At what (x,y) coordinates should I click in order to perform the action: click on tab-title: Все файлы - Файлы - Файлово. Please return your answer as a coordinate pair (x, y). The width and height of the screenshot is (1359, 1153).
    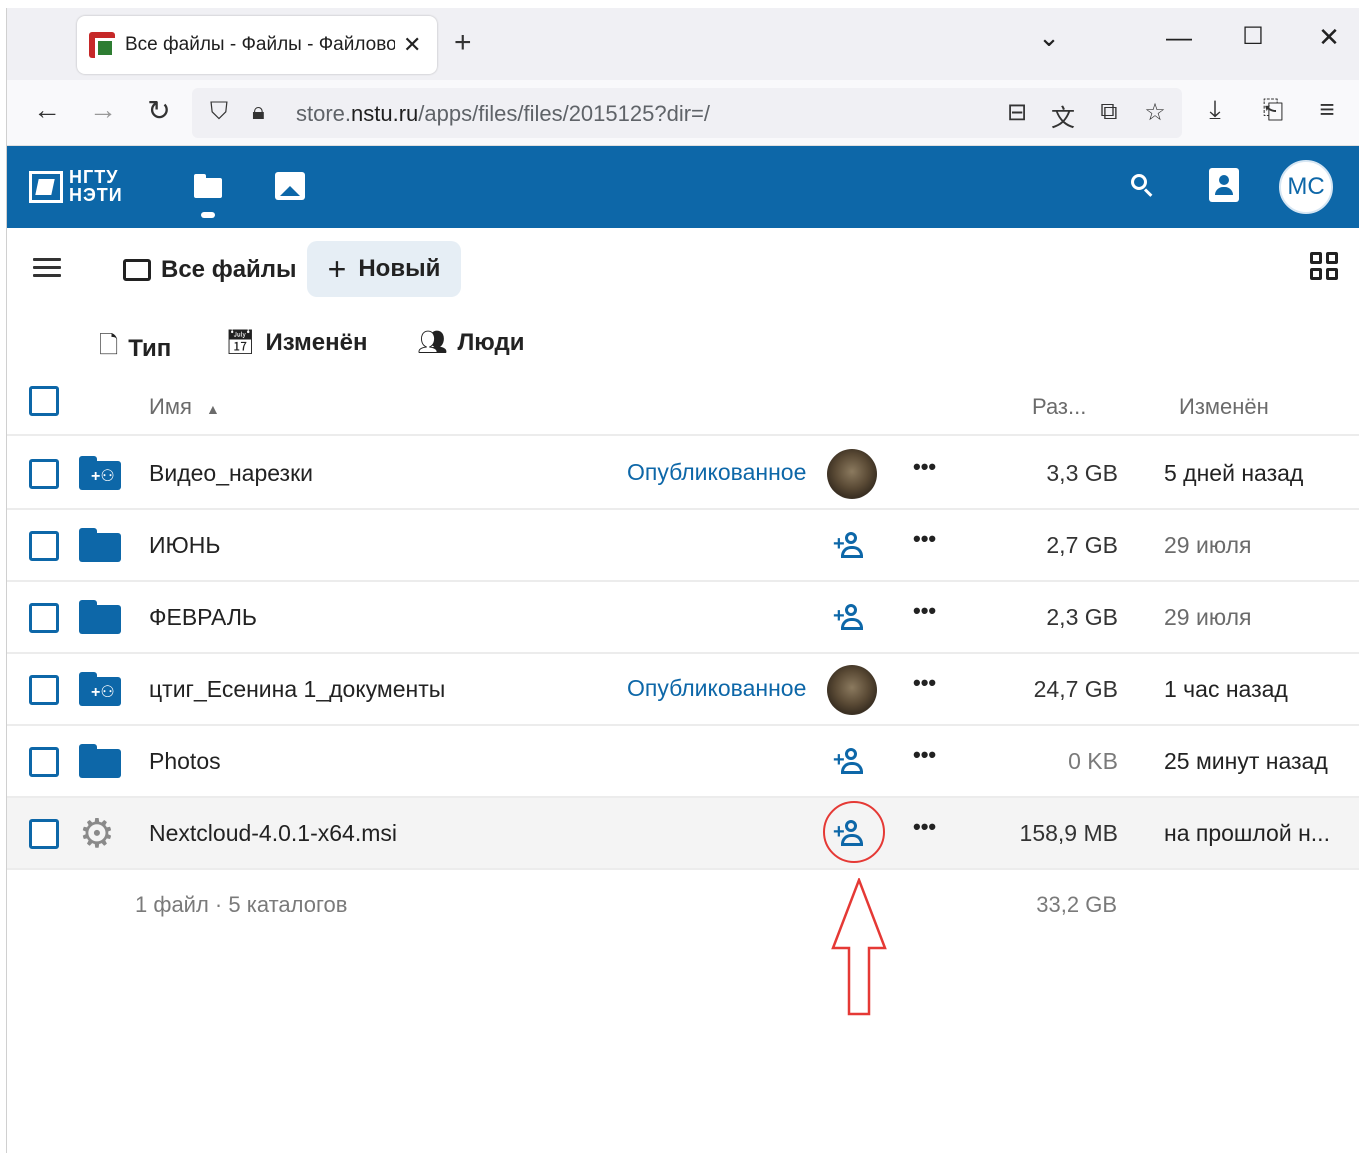
    Looking at the image, I should click on (260, 44).